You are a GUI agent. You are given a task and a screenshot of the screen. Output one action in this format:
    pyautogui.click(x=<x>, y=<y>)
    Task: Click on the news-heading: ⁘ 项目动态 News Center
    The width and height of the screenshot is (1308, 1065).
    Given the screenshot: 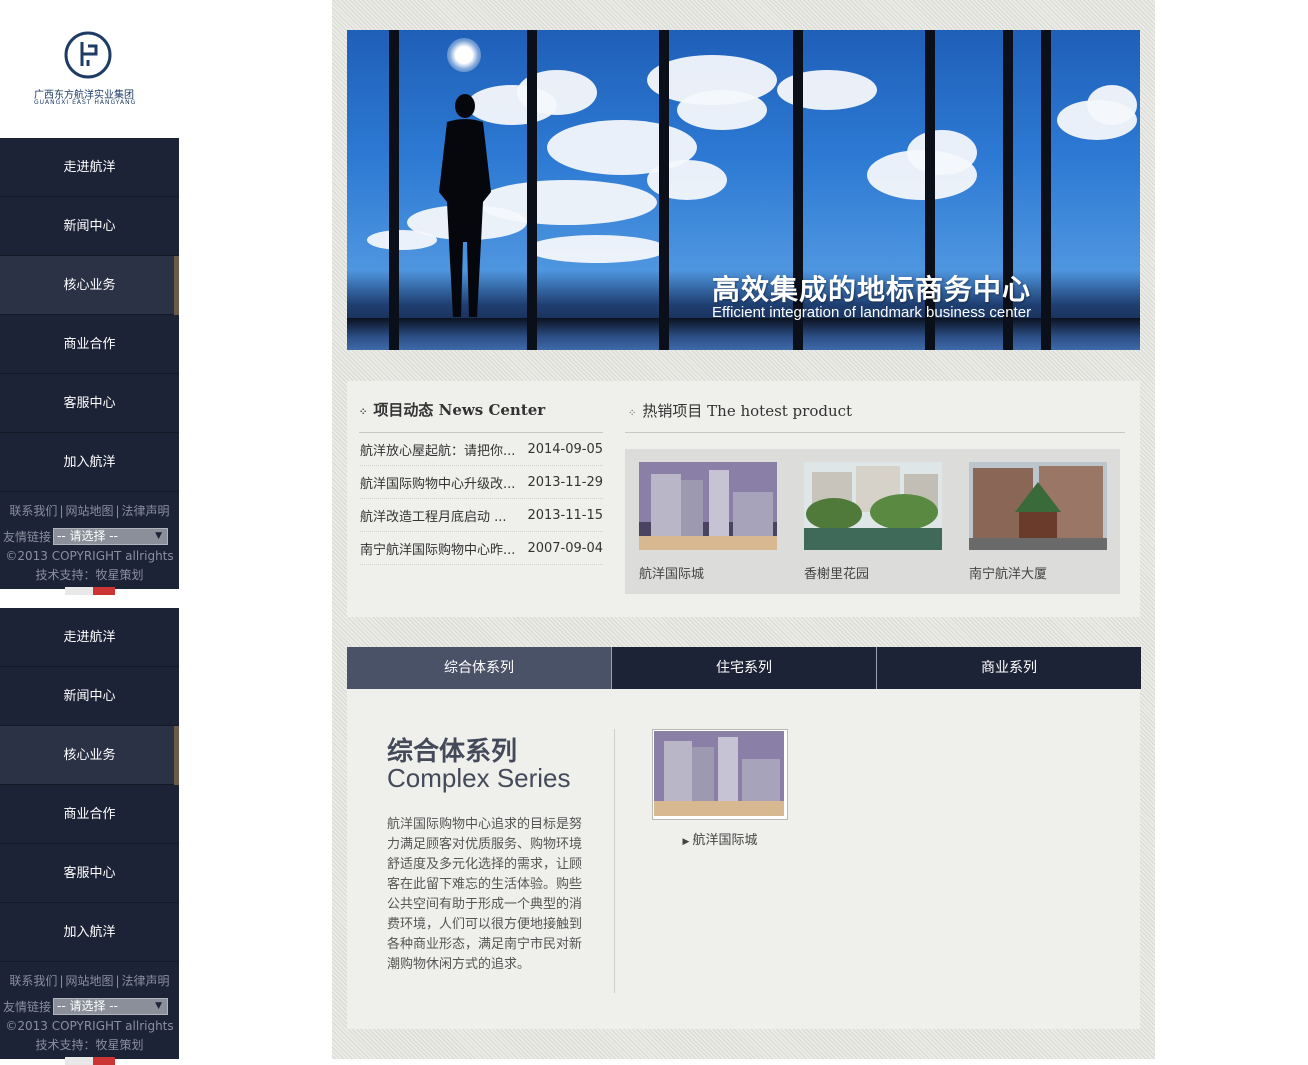 What is the action you would take?
    pyautogui.click(x=452, y=410)
    